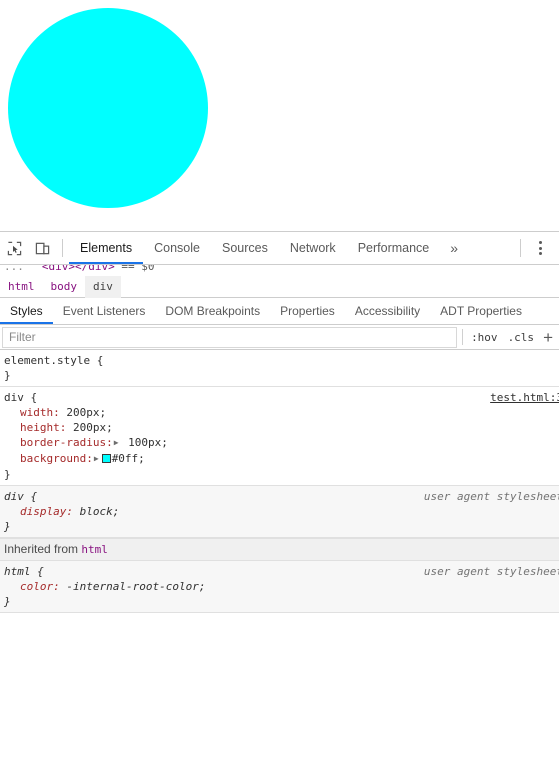 This screenshot has height=773, width=559. What do you see at coordinates (43, 427) in the screenshot?
I see `declaration-property: height:` at bounding box center [43, 427].